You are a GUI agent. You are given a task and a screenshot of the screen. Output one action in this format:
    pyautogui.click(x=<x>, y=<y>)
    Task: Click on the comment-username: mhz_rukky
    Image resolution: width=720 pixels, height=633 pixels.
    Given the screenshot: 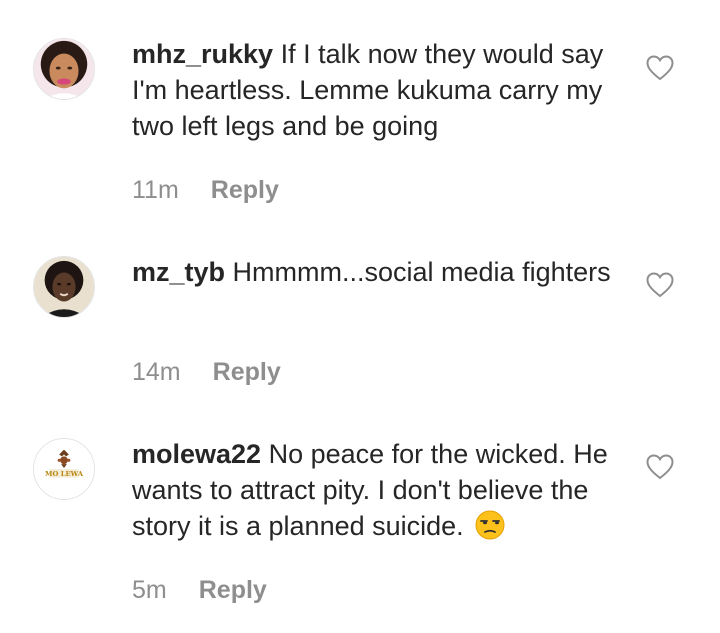 What is the action you would take?
    pyautogui.click(x=202, y=54)
    